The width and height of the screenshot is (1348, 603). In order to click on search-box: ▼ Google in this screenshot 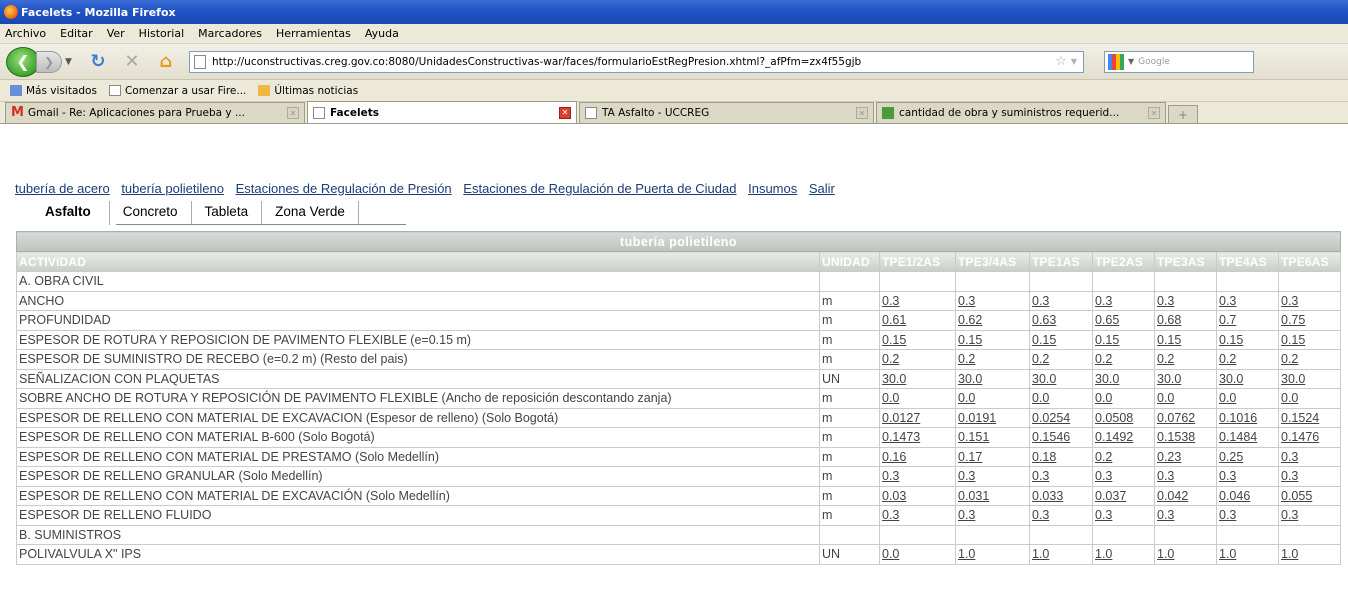, I will do `click(1179, 61)`.